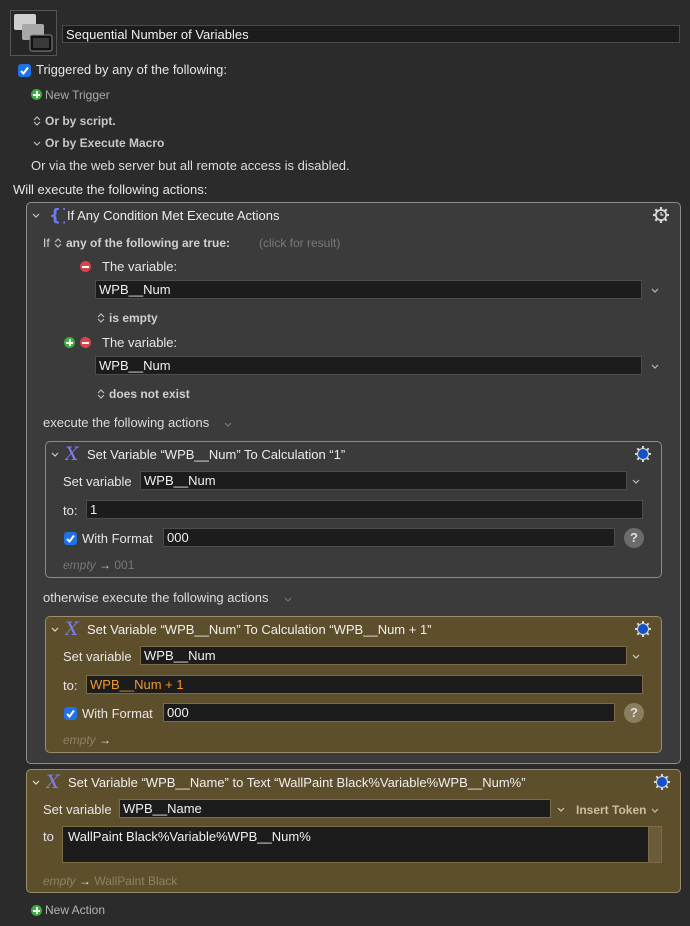 The image size is (690, 926). I want to click on macro-name-field: Sequential Number of Variables, so click(371, 34).